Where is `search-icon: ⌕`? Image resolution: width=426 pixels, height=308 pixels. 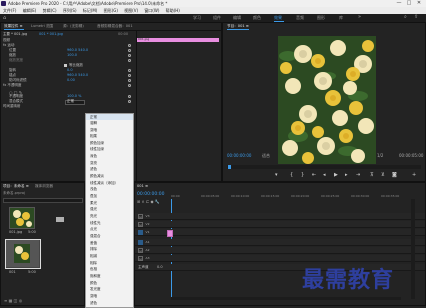
search-icon: ⌕ is located at coordinates (405, 17).